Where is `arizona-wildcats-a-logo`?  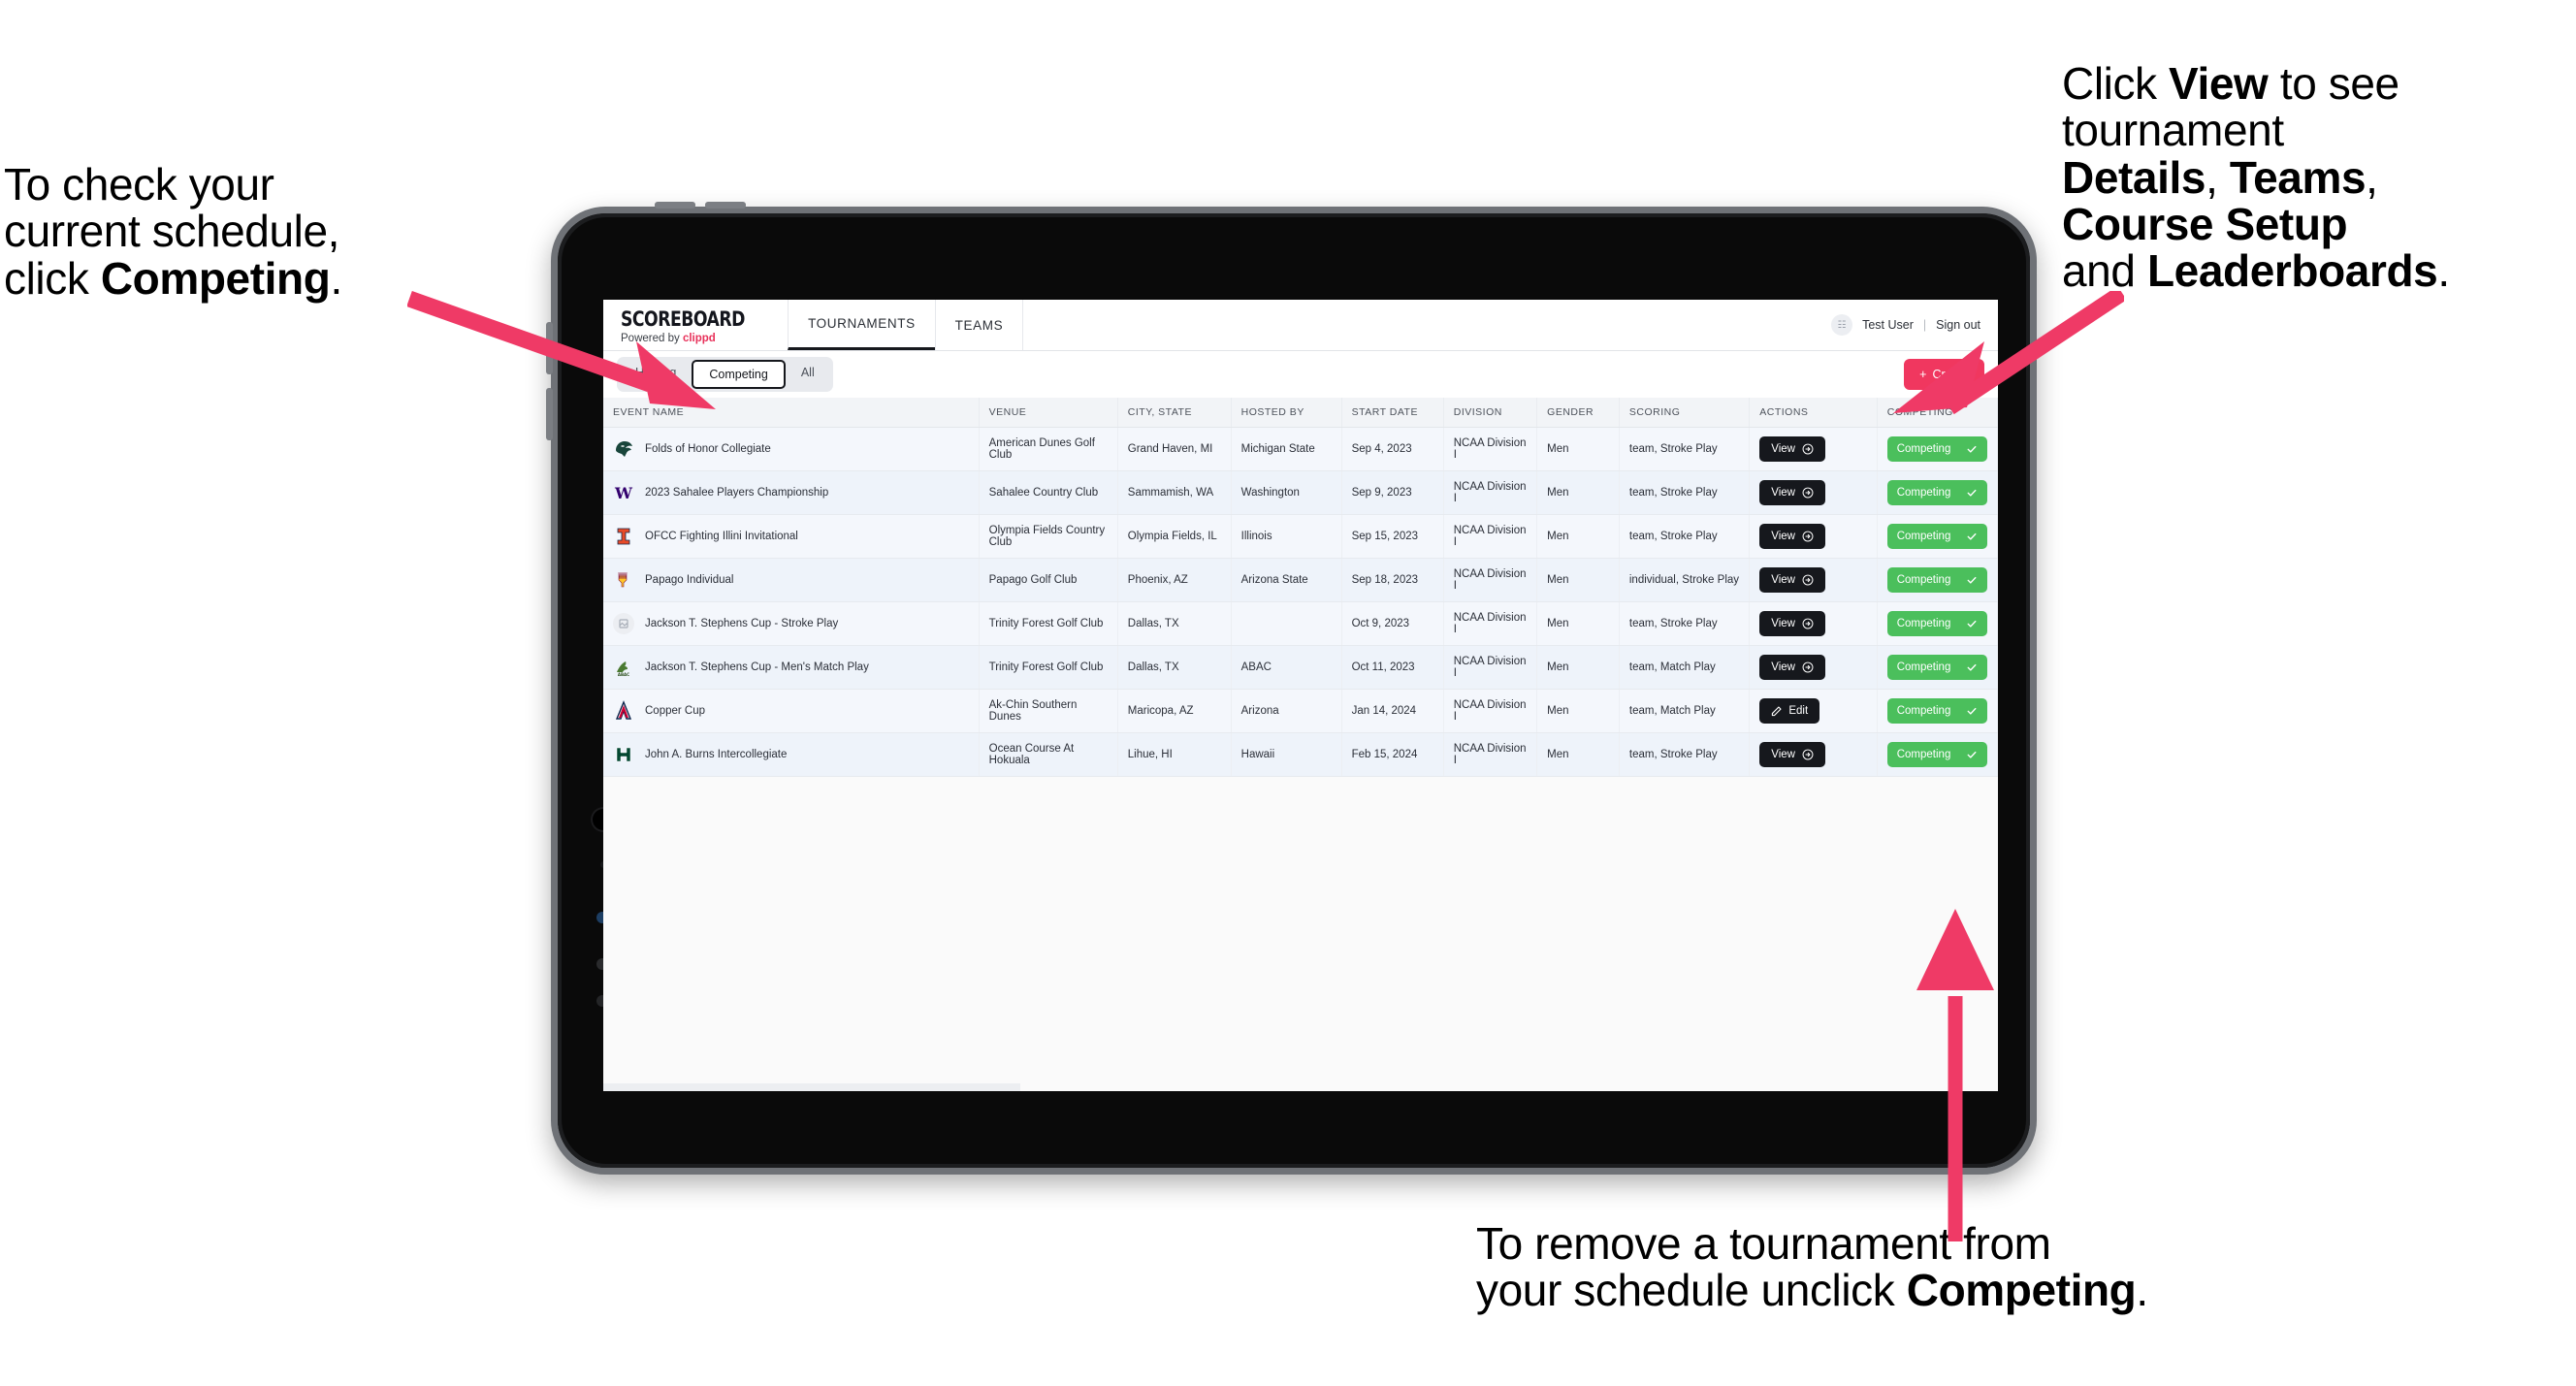 arizona-wildcats-a-logo is located at coordinates (623, 711).